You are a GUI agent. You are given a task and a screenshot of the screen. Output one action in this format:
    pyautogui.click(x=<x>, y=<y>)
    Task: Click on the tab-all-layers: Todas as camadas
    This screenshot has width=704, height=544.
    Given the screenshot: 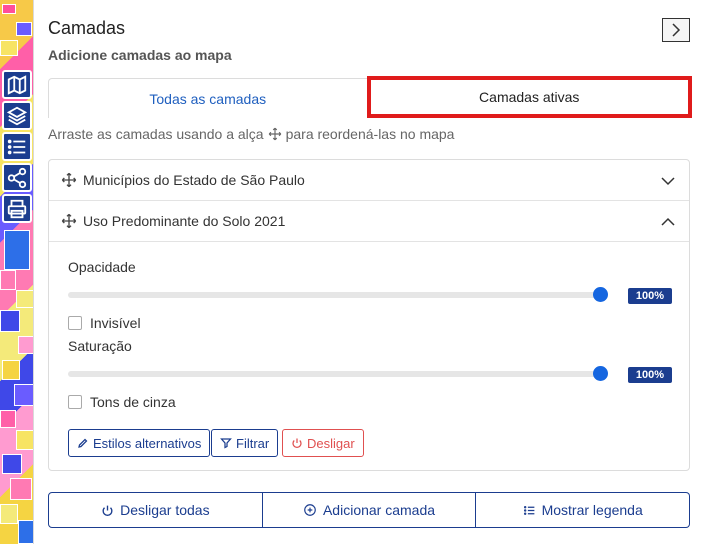 What is the action you would take?
    pyautogui.click(x=208, y=98)
    